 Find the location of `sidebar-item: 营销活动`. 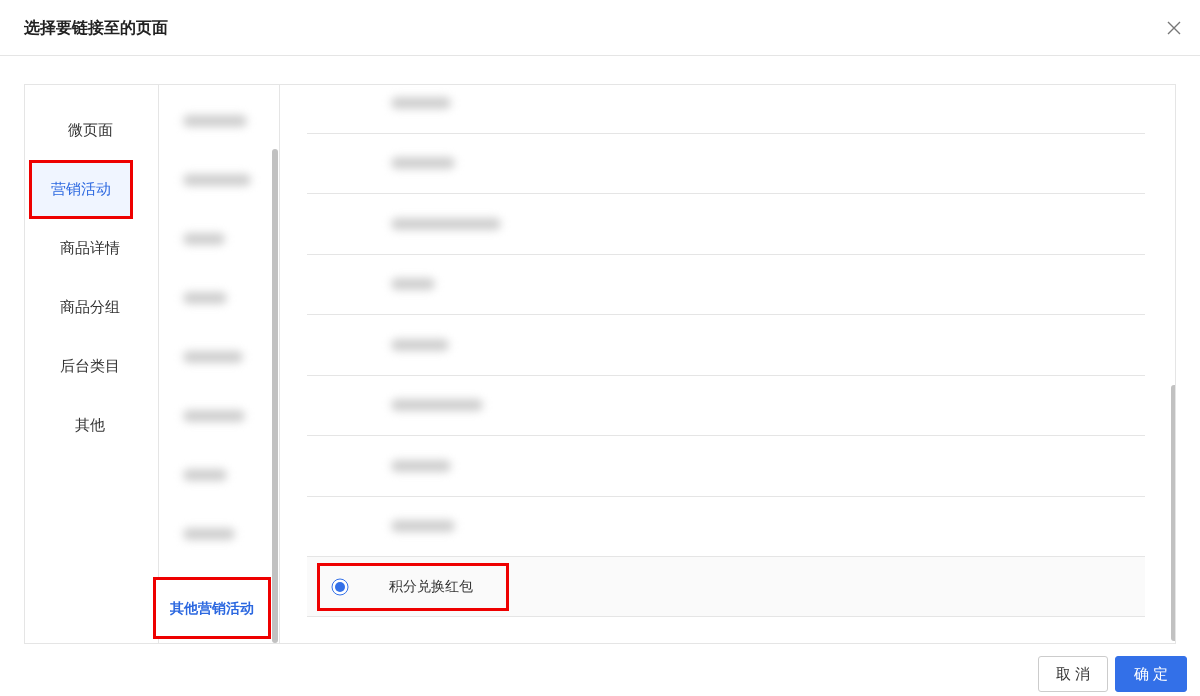

sidebar-item: 营销活动 is located at coordinates (81, 189).